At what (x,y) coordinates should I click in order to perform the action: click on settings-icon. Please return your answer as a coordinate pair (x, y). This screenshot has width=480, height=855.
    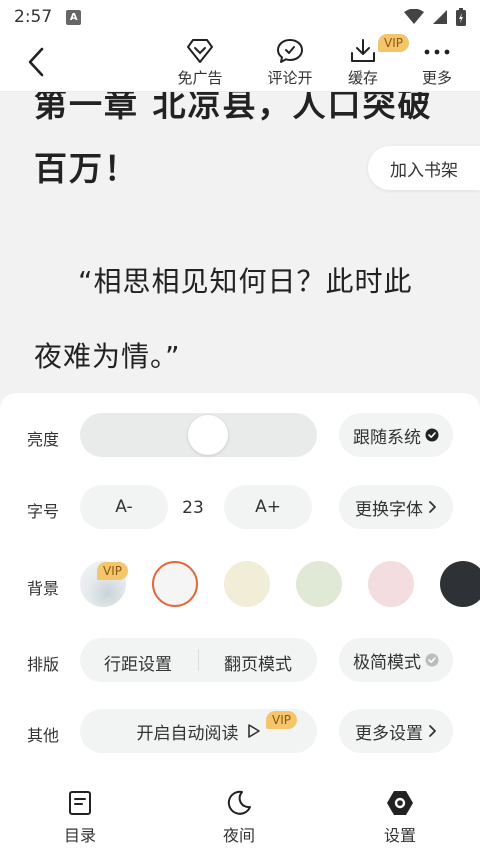
    Looking at the image, I should click on (400, 803).